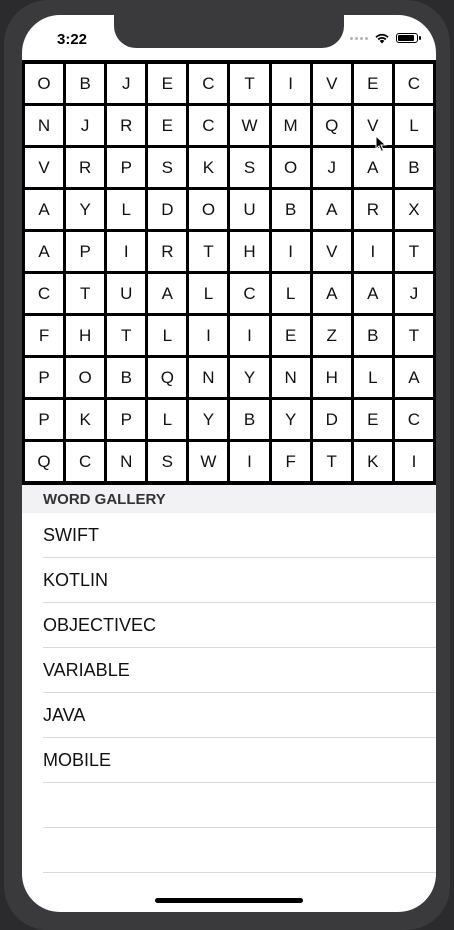 This screenshot has width=454, height=930. What do you see at coordinates (239, 625) in the screenshot?
I see `word-list-item: OBJECTIVEC` at bounding box center [239, 625].